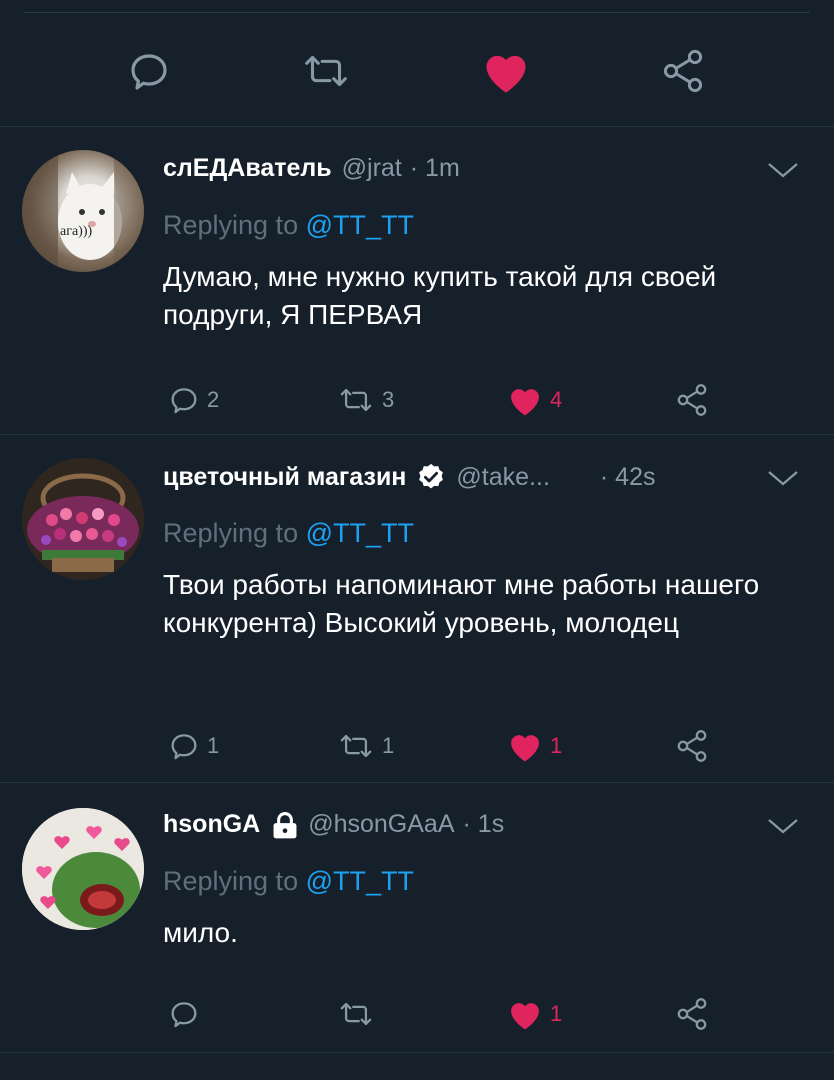 The height and width of the screenshot is (1080, 834). What do you see at coordinates (483, 824) in the screenshot?
I see `timestamp: · 1s` at bounding box center [483, 824].